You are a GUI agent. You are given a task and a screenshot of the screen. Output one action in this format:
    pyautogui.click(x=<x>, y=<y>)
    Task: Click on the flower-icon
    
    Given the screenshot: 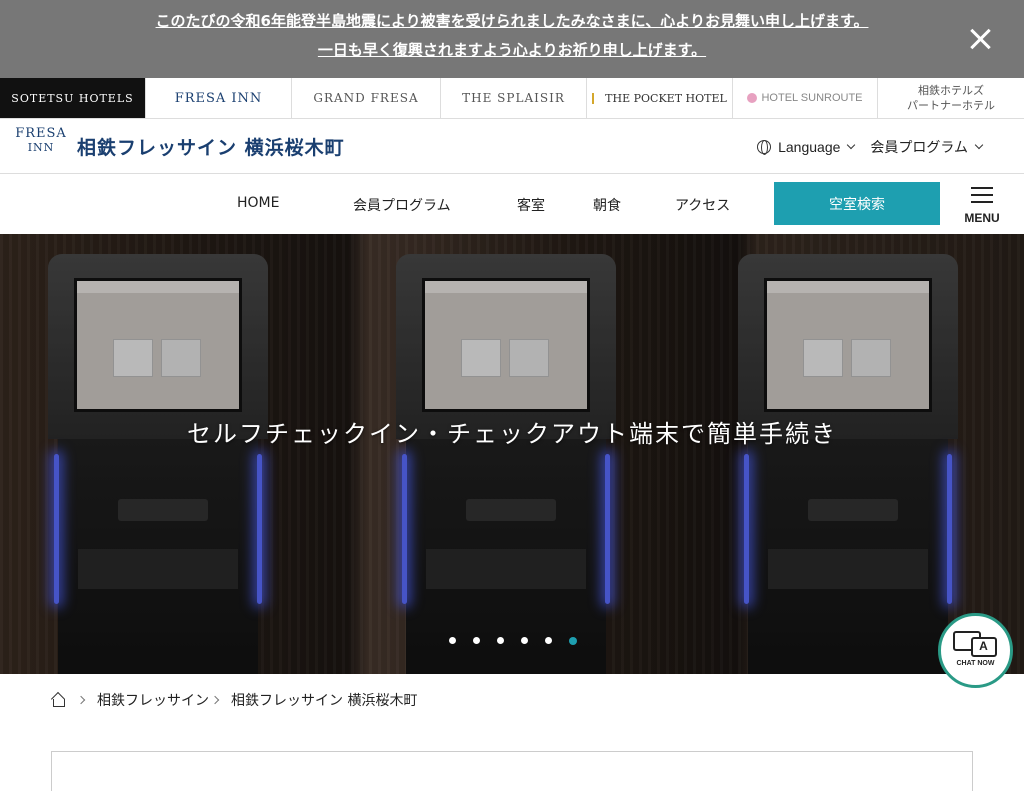 What is the action you would take?
    pyautogui.click(x=752, y=98)
    